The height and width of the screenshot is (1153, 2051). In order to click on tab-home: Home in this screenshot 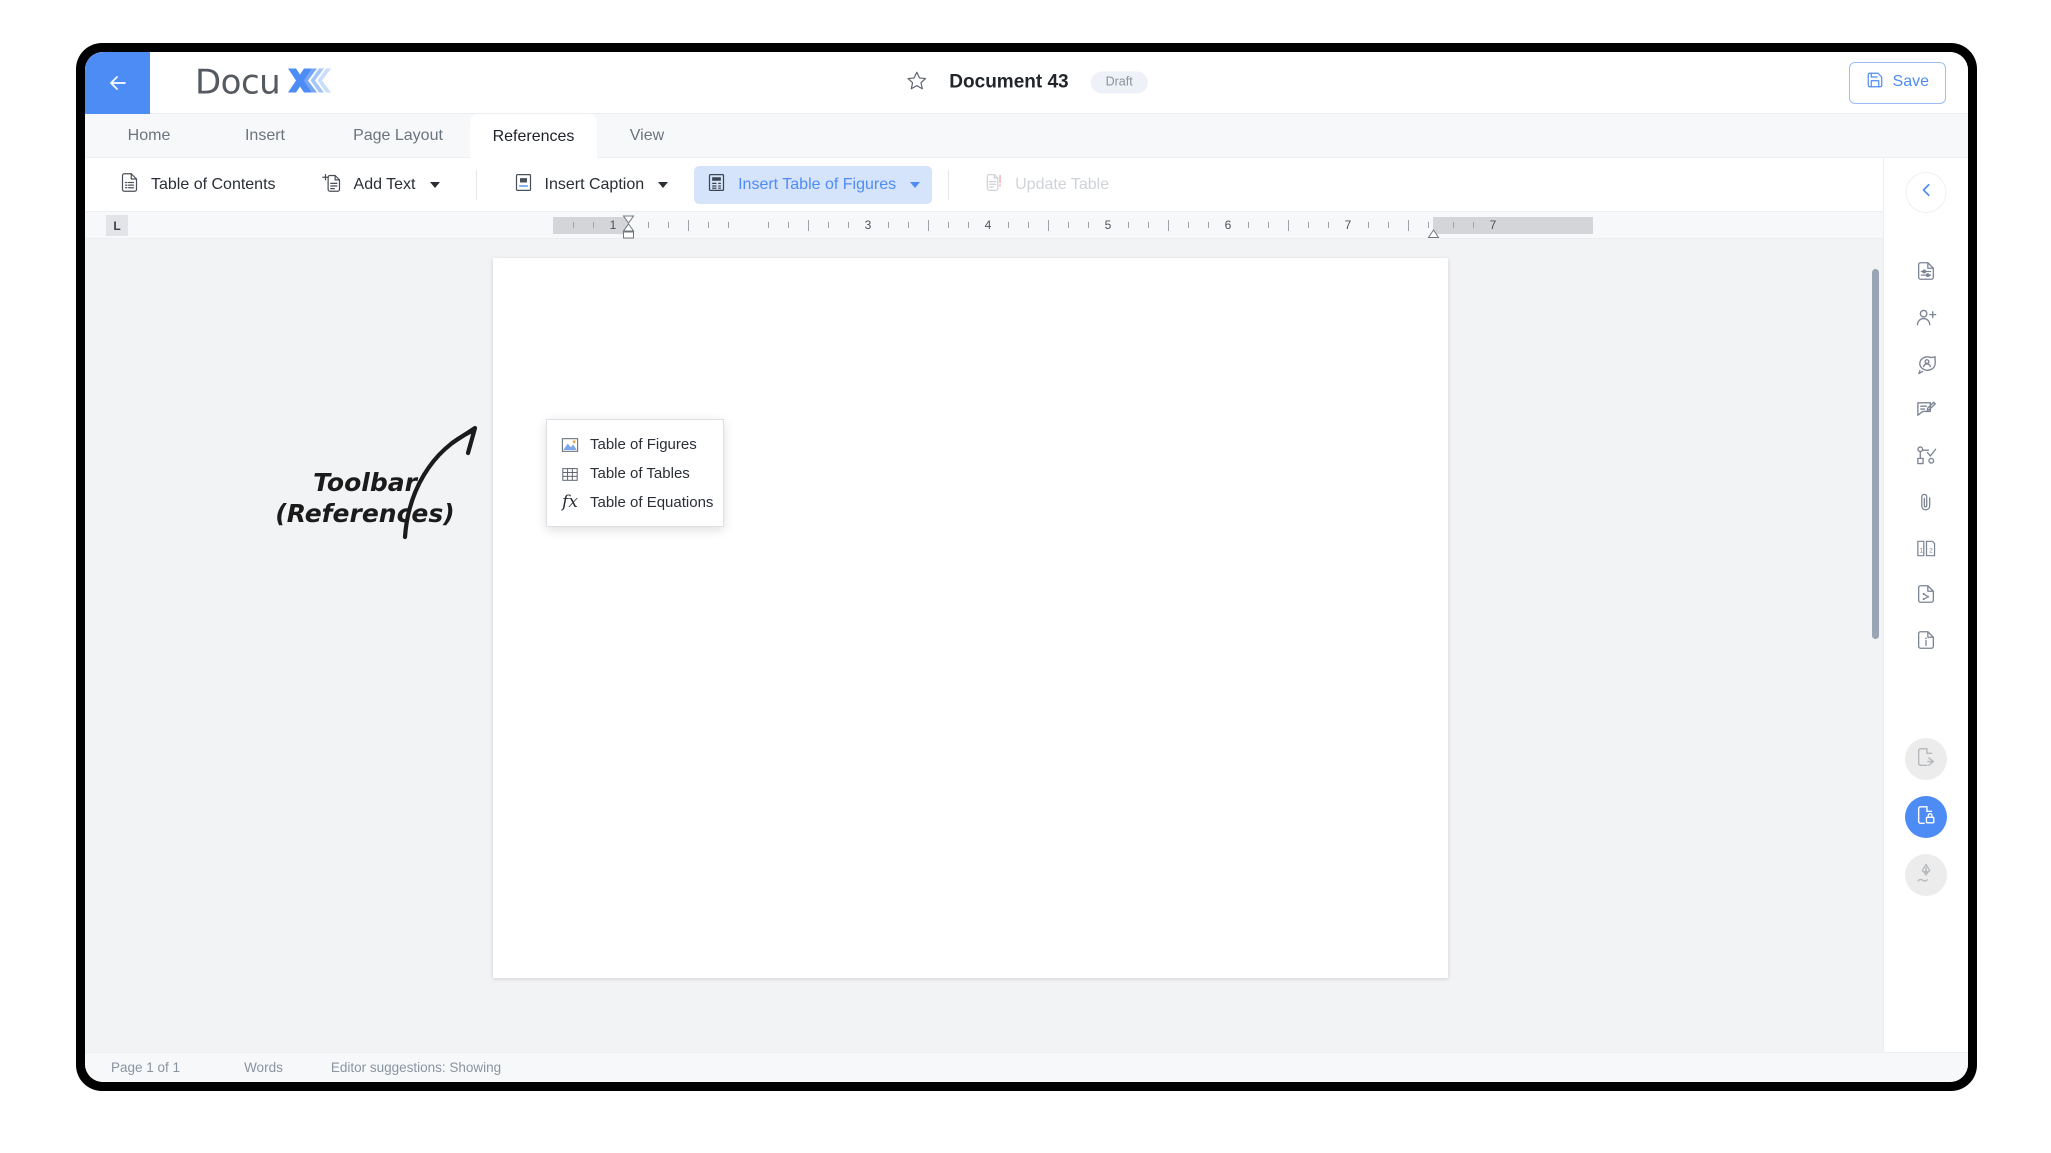, I will do `click(149, 136)`.